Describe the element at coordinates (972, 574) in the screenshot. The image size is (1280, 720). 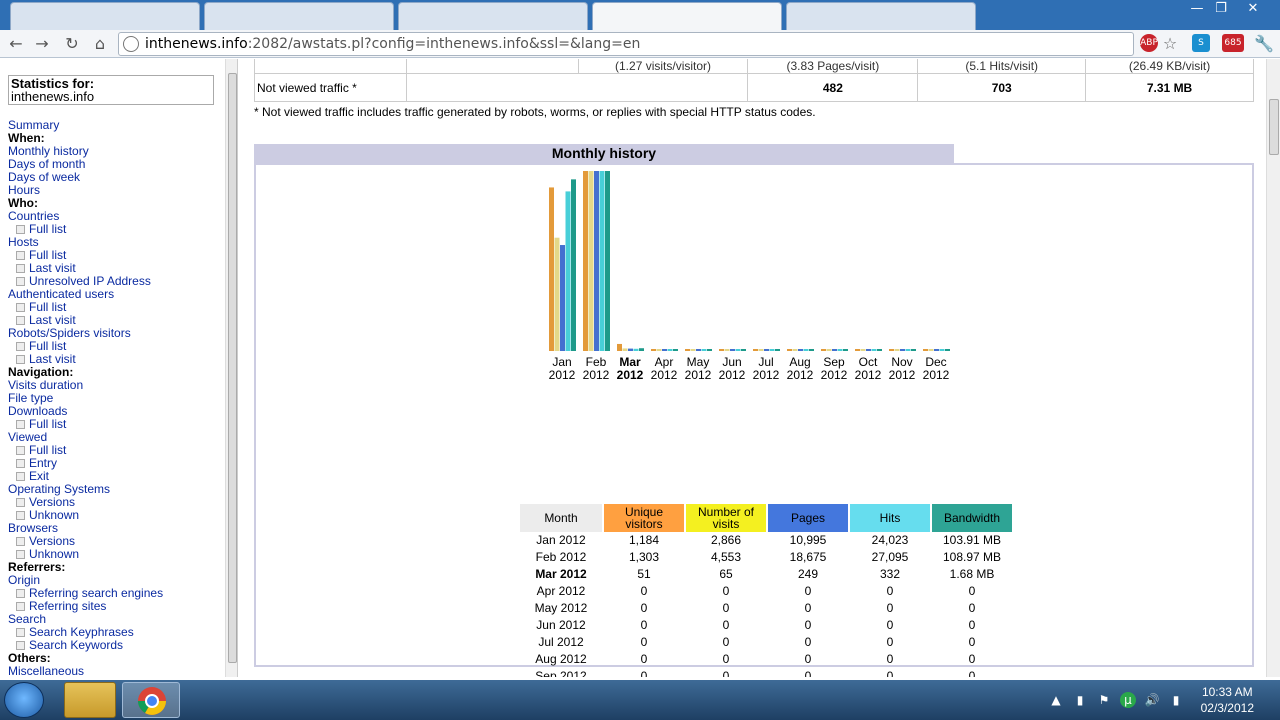
I see `history-value-cell: 1.68 MB` at that location.